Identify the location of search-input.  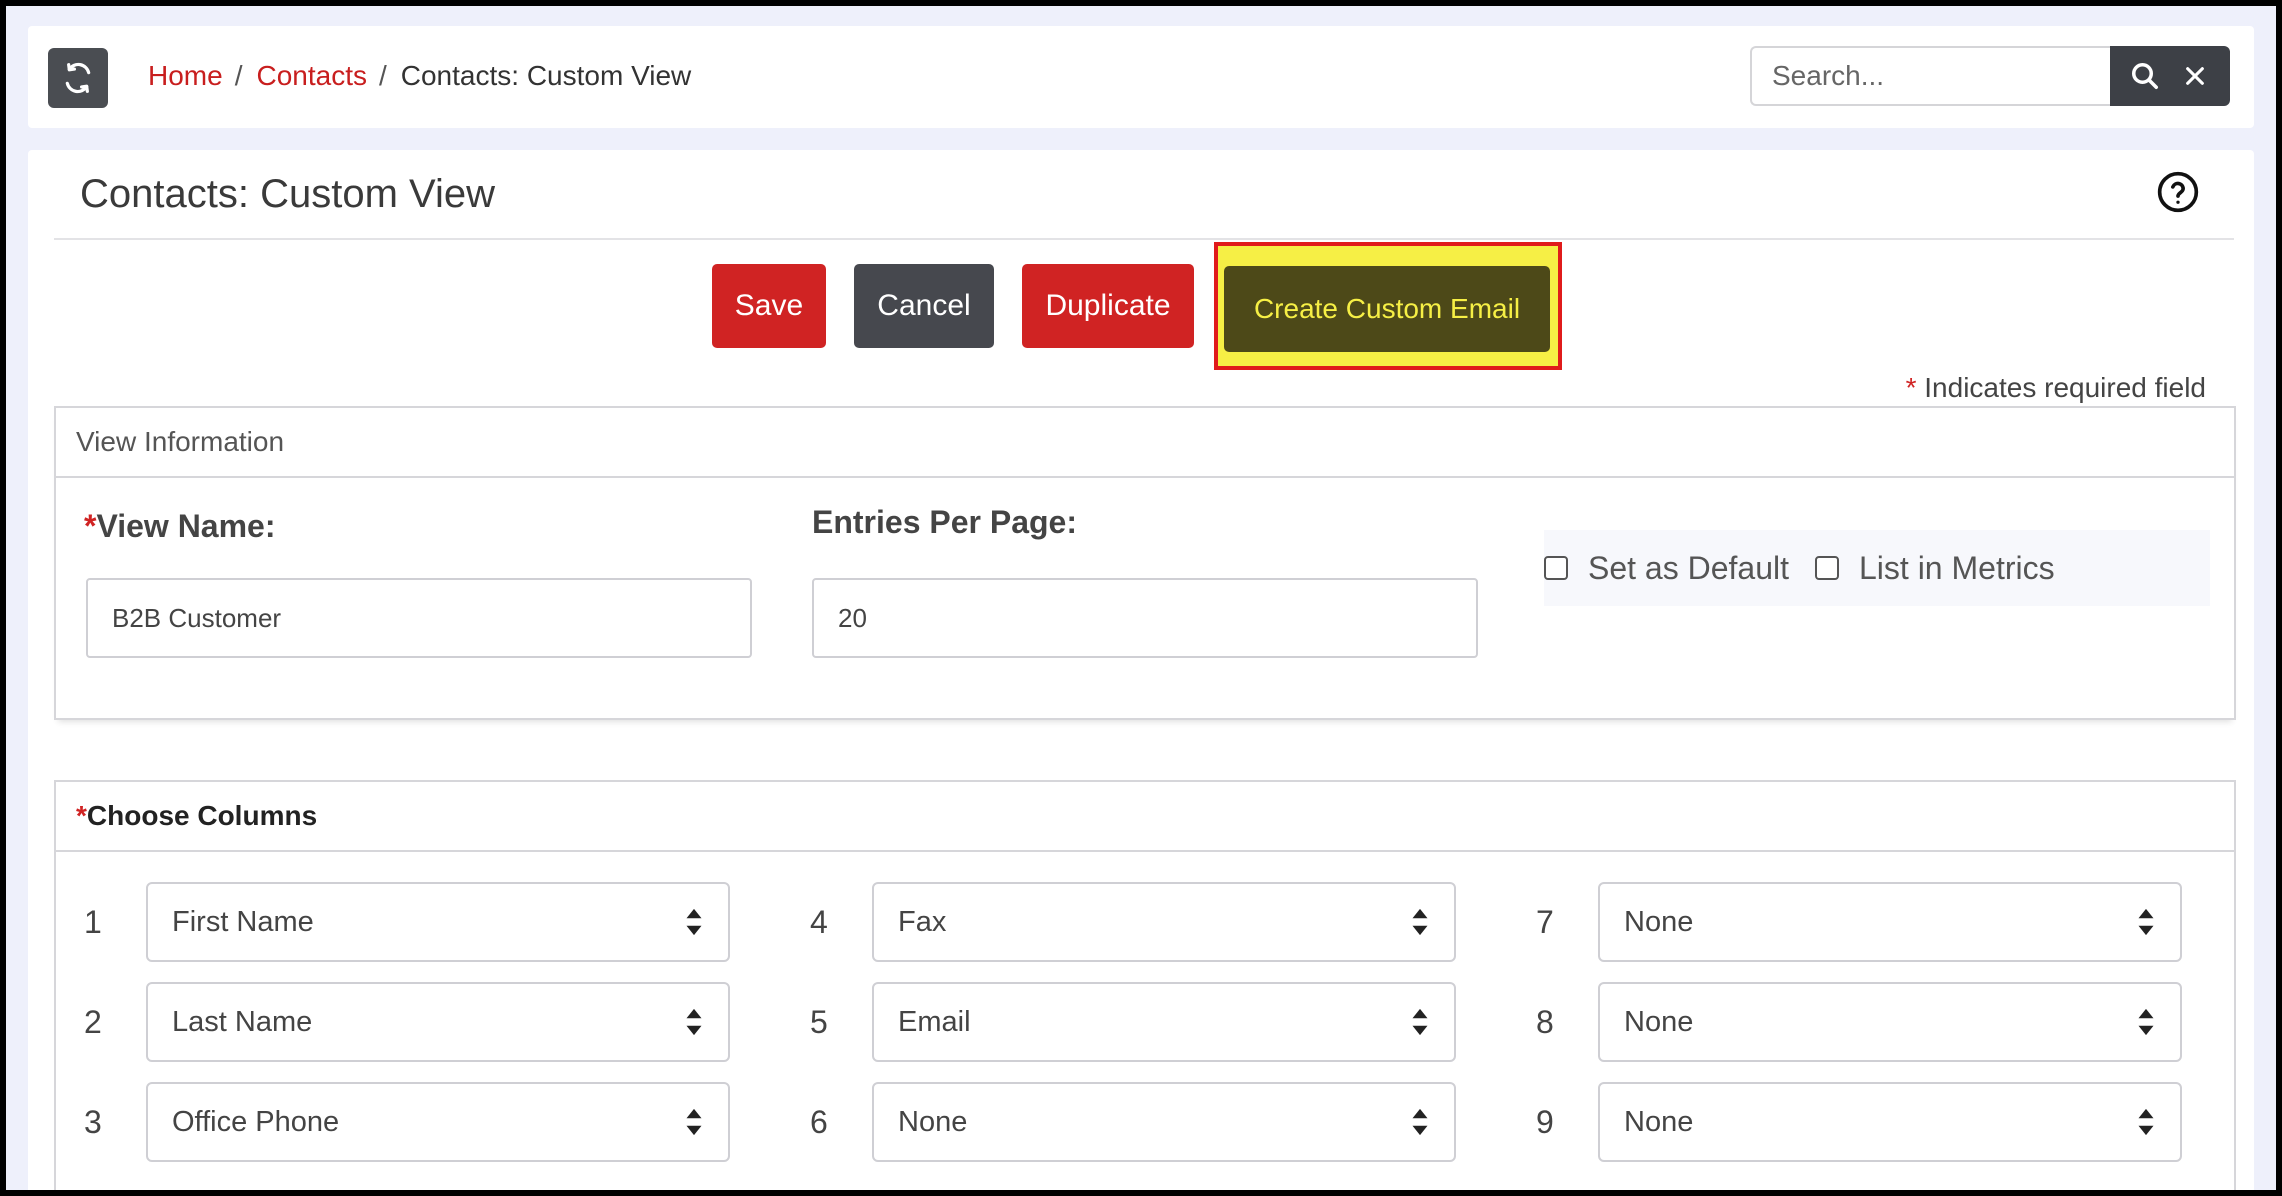
(1930, 76).